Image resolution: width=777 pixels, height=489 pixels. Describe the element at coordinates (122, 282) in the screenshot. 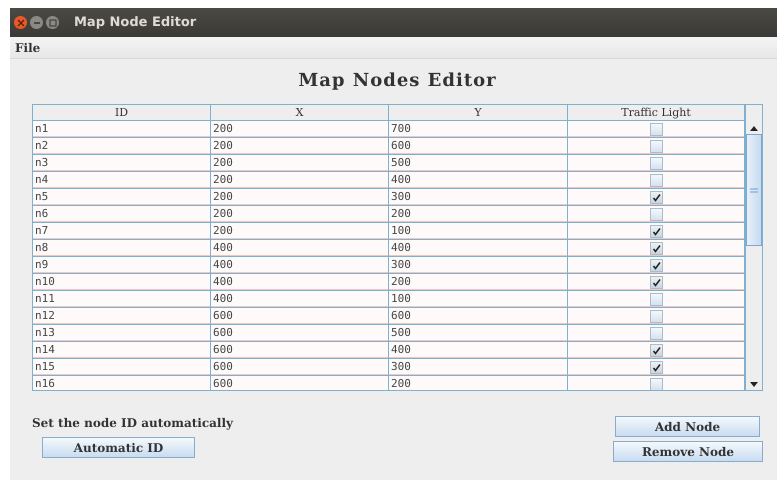

I see `table-cell: n10` at that location.